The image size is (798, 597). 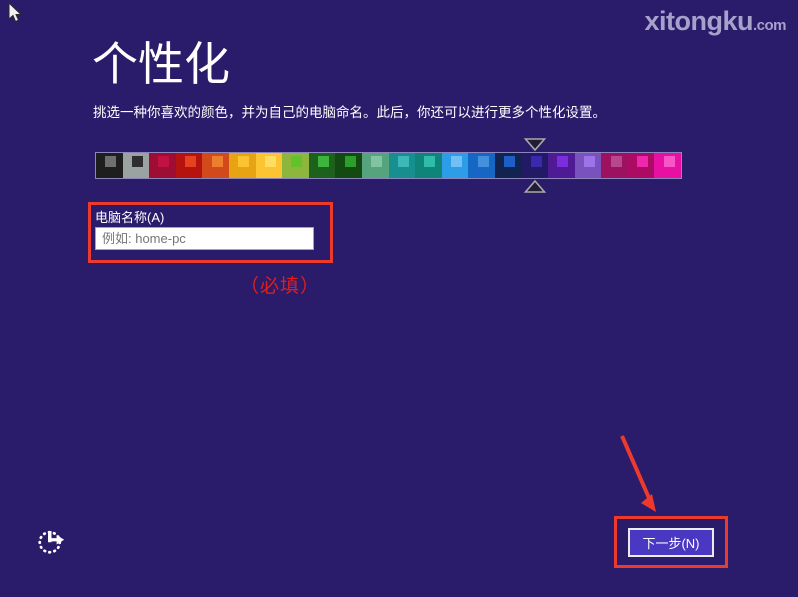 What do you see at coordinates (349, 112) in the screenshot?
I see `page-subtitle: 挑选一种你喜欢的颜色，并为自己的电脑命名。此后，你还可以进行更多个性化设置。` at bounding box center [349, 112].